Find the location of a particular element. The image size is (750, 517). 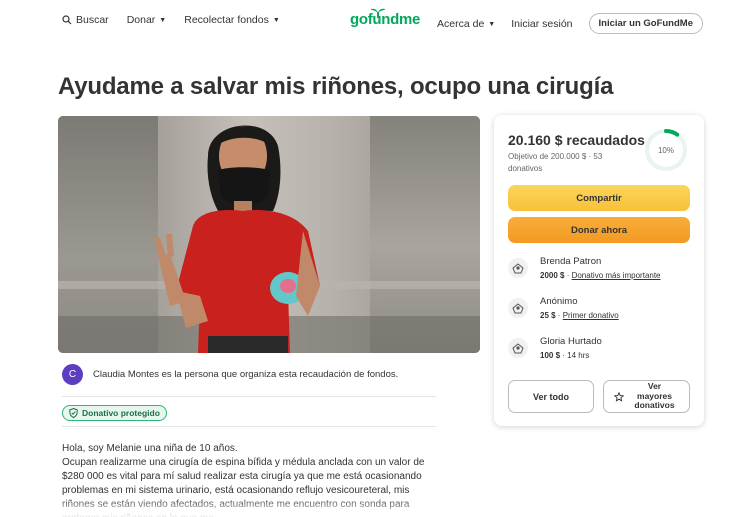

star-icon is located at coordinates (618, 396).